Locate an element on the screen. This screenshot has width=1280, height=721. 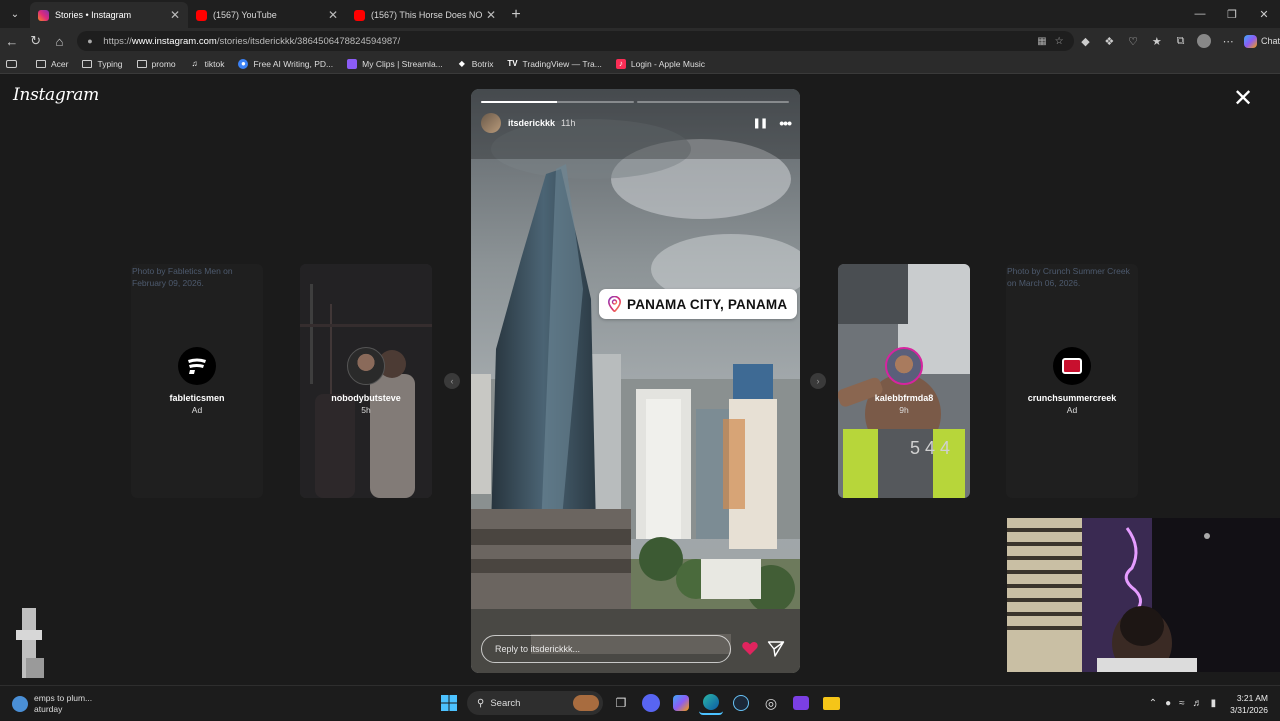
edge-browser-icon is located at coordinates (711, 703).